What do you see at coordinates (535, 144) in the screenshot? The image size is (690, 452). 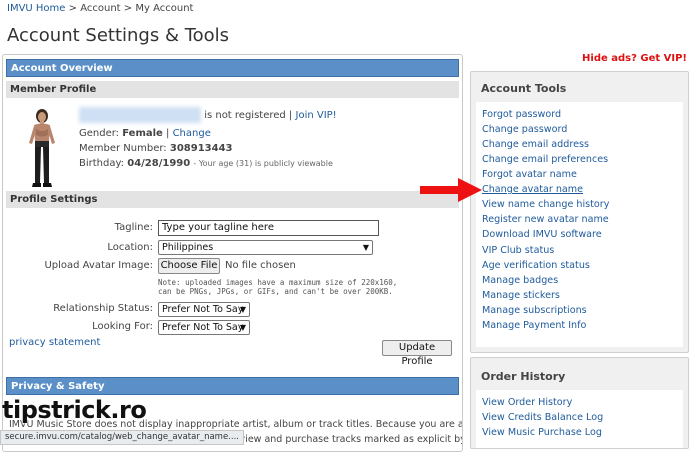 I see `change-email-address-link: Change email address` at bounding box center [535, 144].